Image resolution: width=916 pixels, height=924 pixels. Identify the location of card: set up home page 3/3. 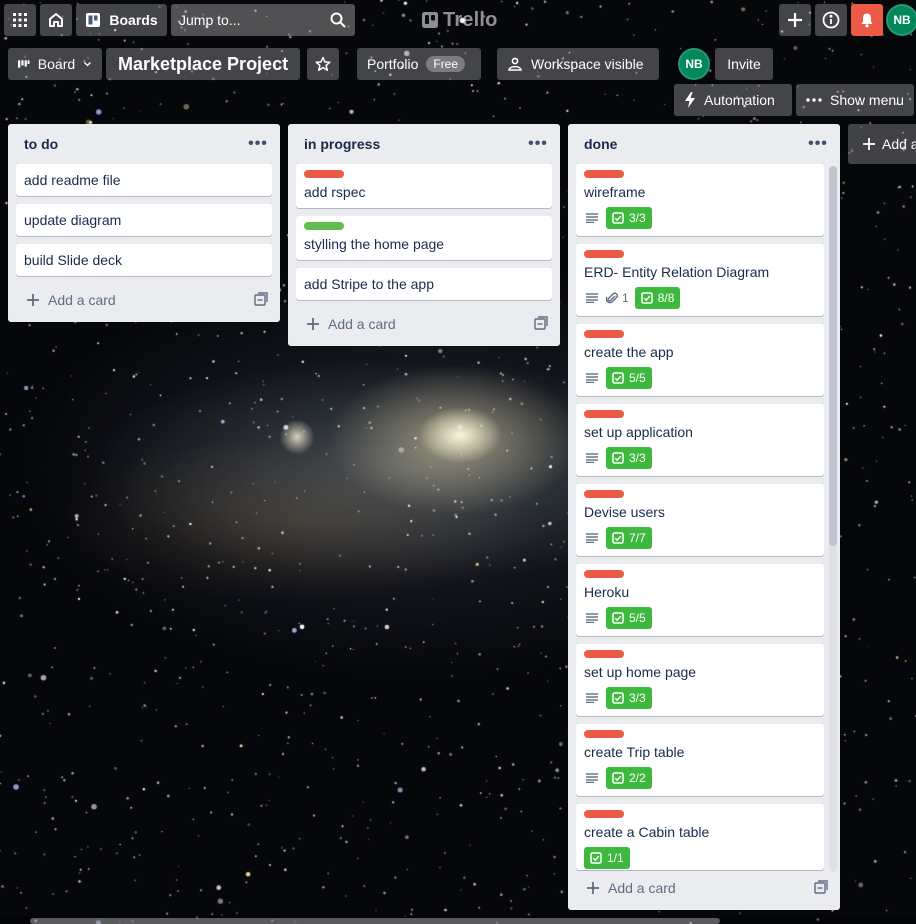
(700, 680).